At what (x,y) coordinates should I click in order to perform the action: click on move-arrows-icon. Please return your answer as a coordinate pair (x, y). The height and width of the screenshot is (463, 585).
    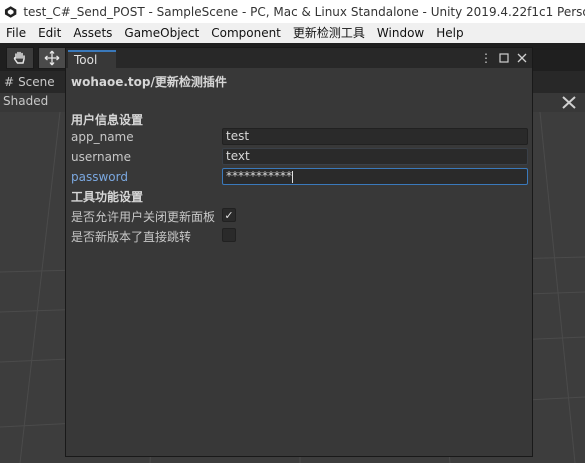
    Looking at the image, I should click on (52, 58).